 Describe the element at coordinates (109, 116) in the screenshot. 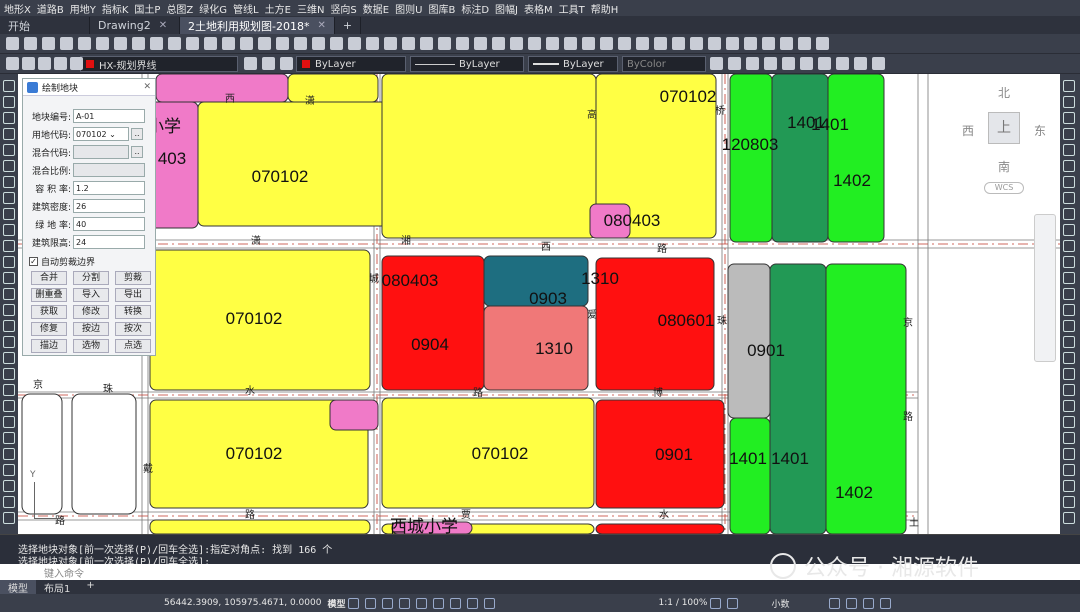

I see `field-input: A-01` at that location.